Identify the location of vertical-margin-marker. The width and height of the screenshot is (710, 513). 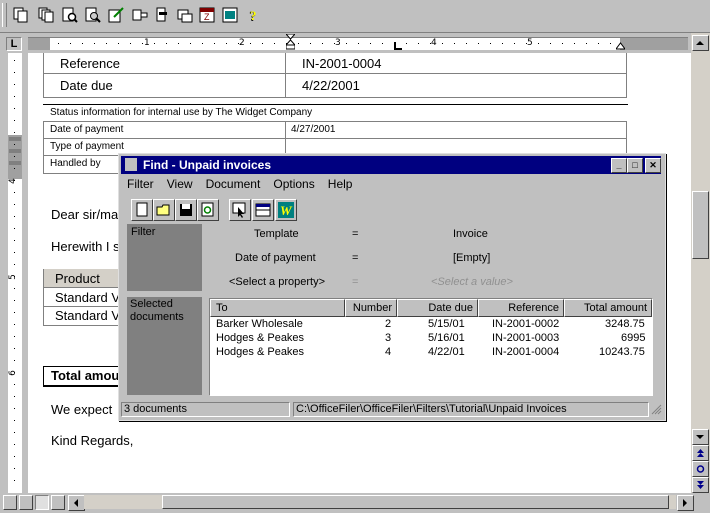
(15, 157).